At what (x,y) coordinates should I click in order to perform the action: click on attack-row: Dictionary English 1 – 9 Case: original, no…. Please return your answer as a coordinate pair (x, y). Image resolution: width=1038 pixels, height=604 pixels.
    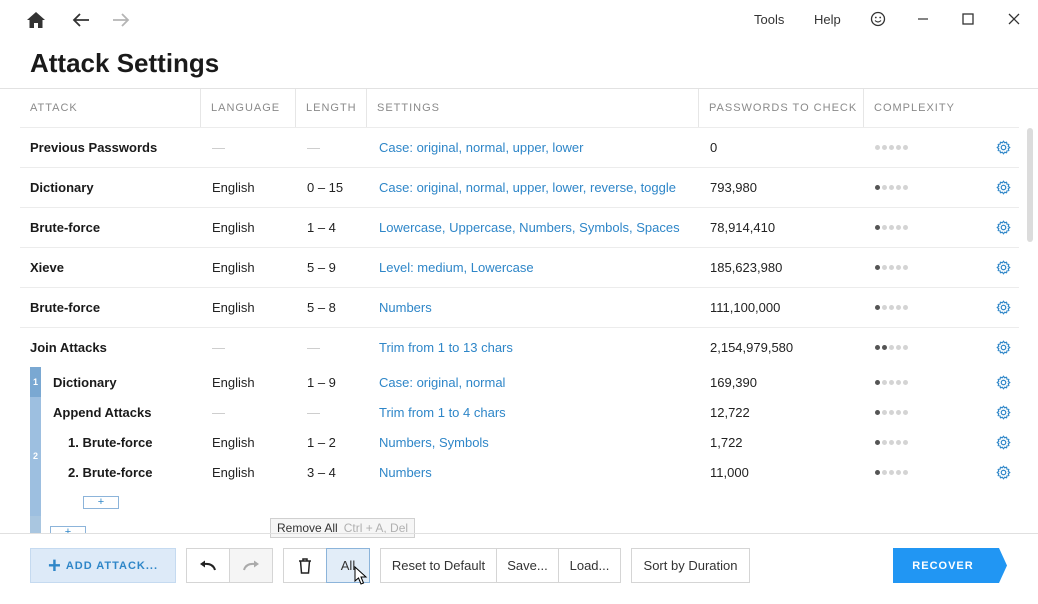
    Looking at the image, I should click on (519, 382).